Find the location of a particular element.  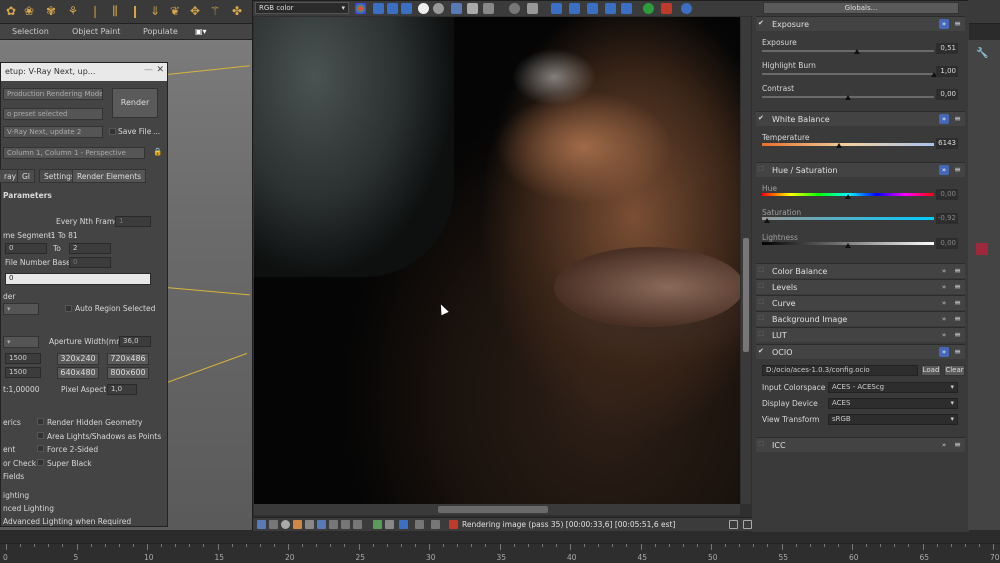

auto-region-checkbox is located at coordinates (68, 308).